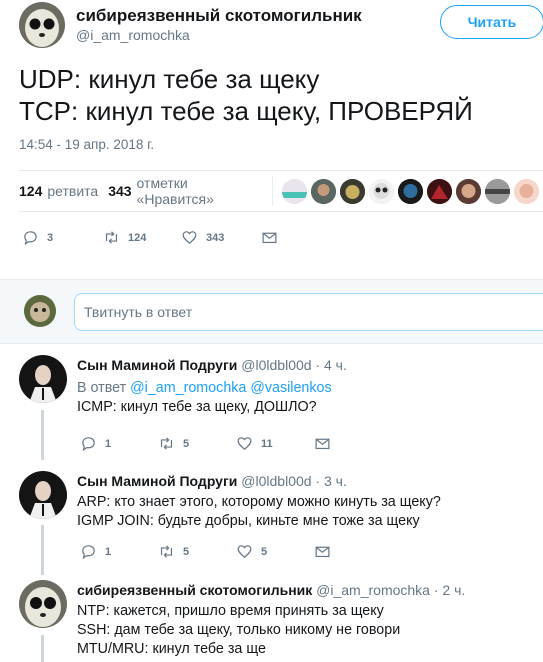 The image size is (543, 662). I want to click on tweet-text-line: UDP: кинул тебе за щеку, so click(169, 79).